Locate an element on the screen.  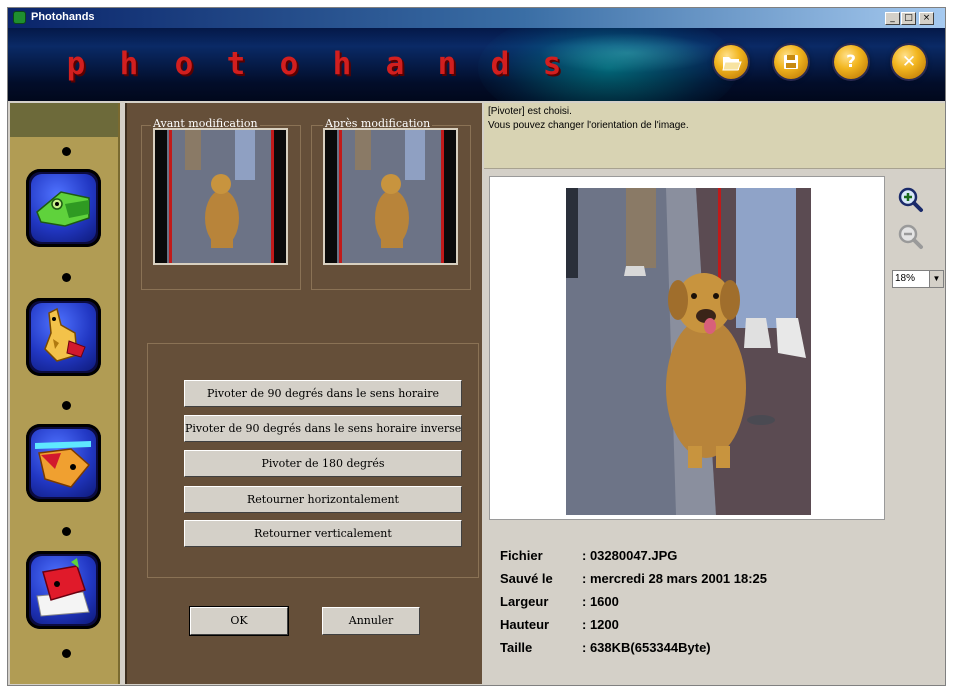
close-icon: ✕ is located at coordinates (909, 62).